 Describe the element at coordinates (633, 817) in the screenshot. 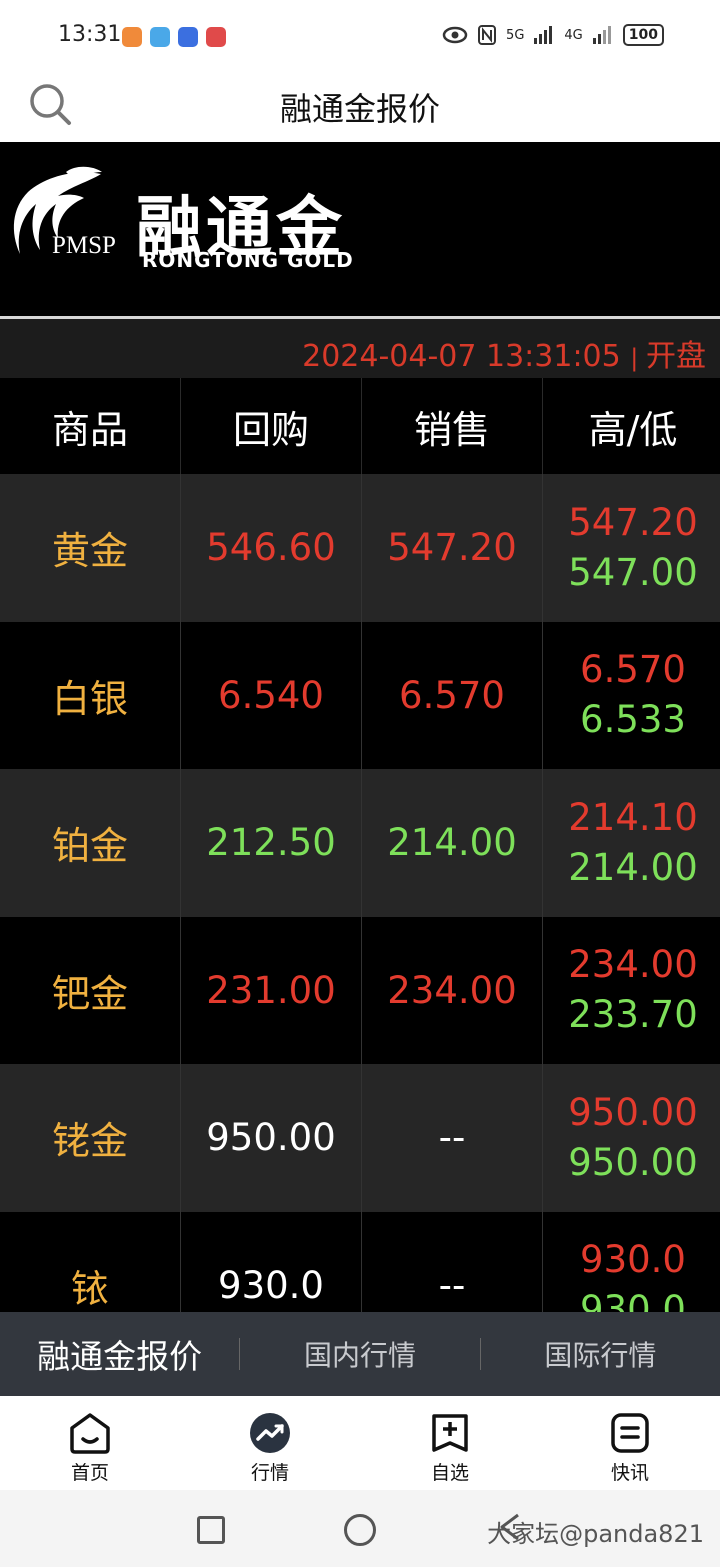

I see `high-price: 214.10` at that location.